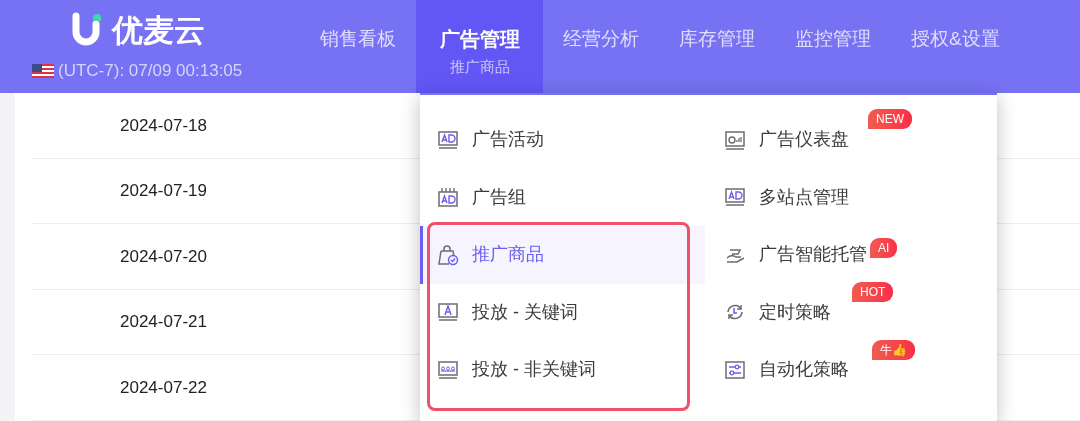 The height and width of the screenshot is (421, 1080). Describe the element at coordinates (163, 191) in the screenshot. I see `date-cell-text: 2024-07-19` at that location.